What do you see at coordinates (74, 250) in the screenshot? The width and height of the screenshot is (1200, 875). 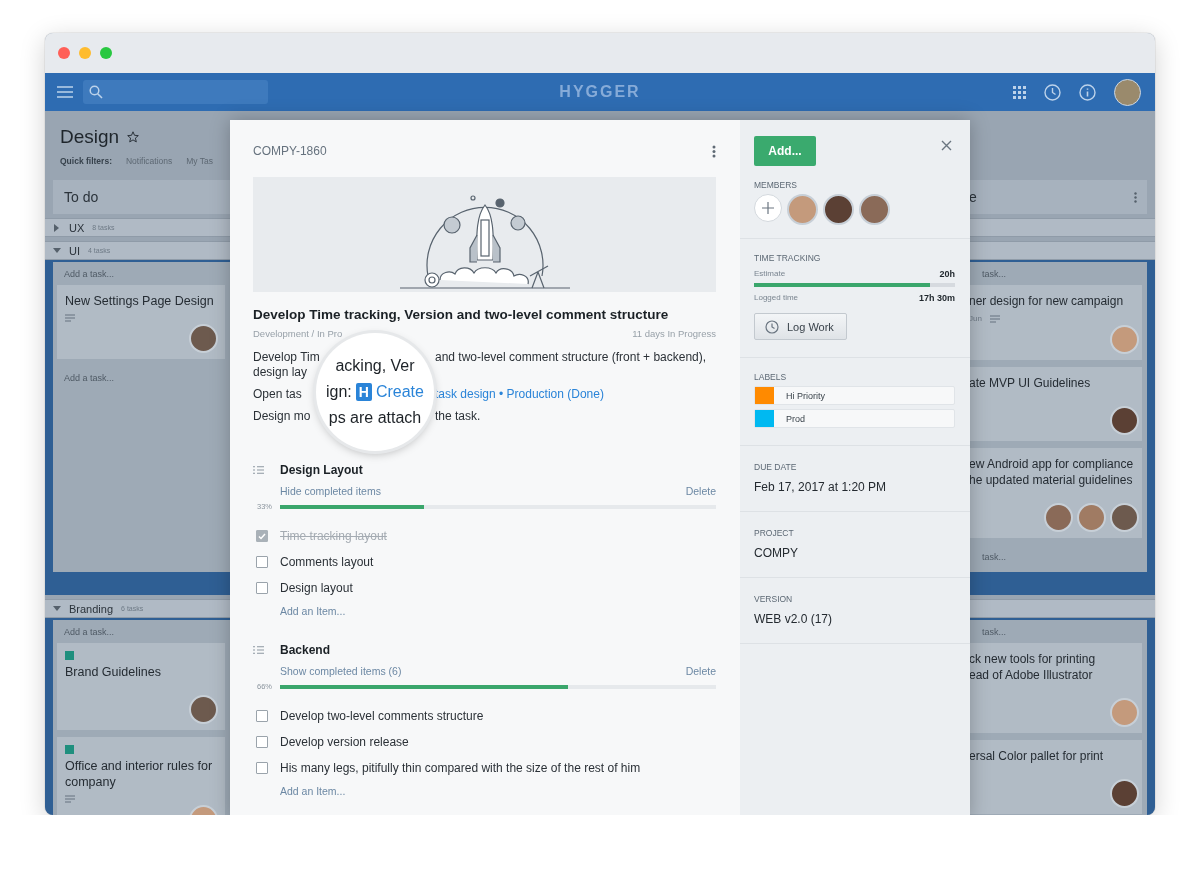 I see `swimlane-name: UI` at bounding box center [74, 250].